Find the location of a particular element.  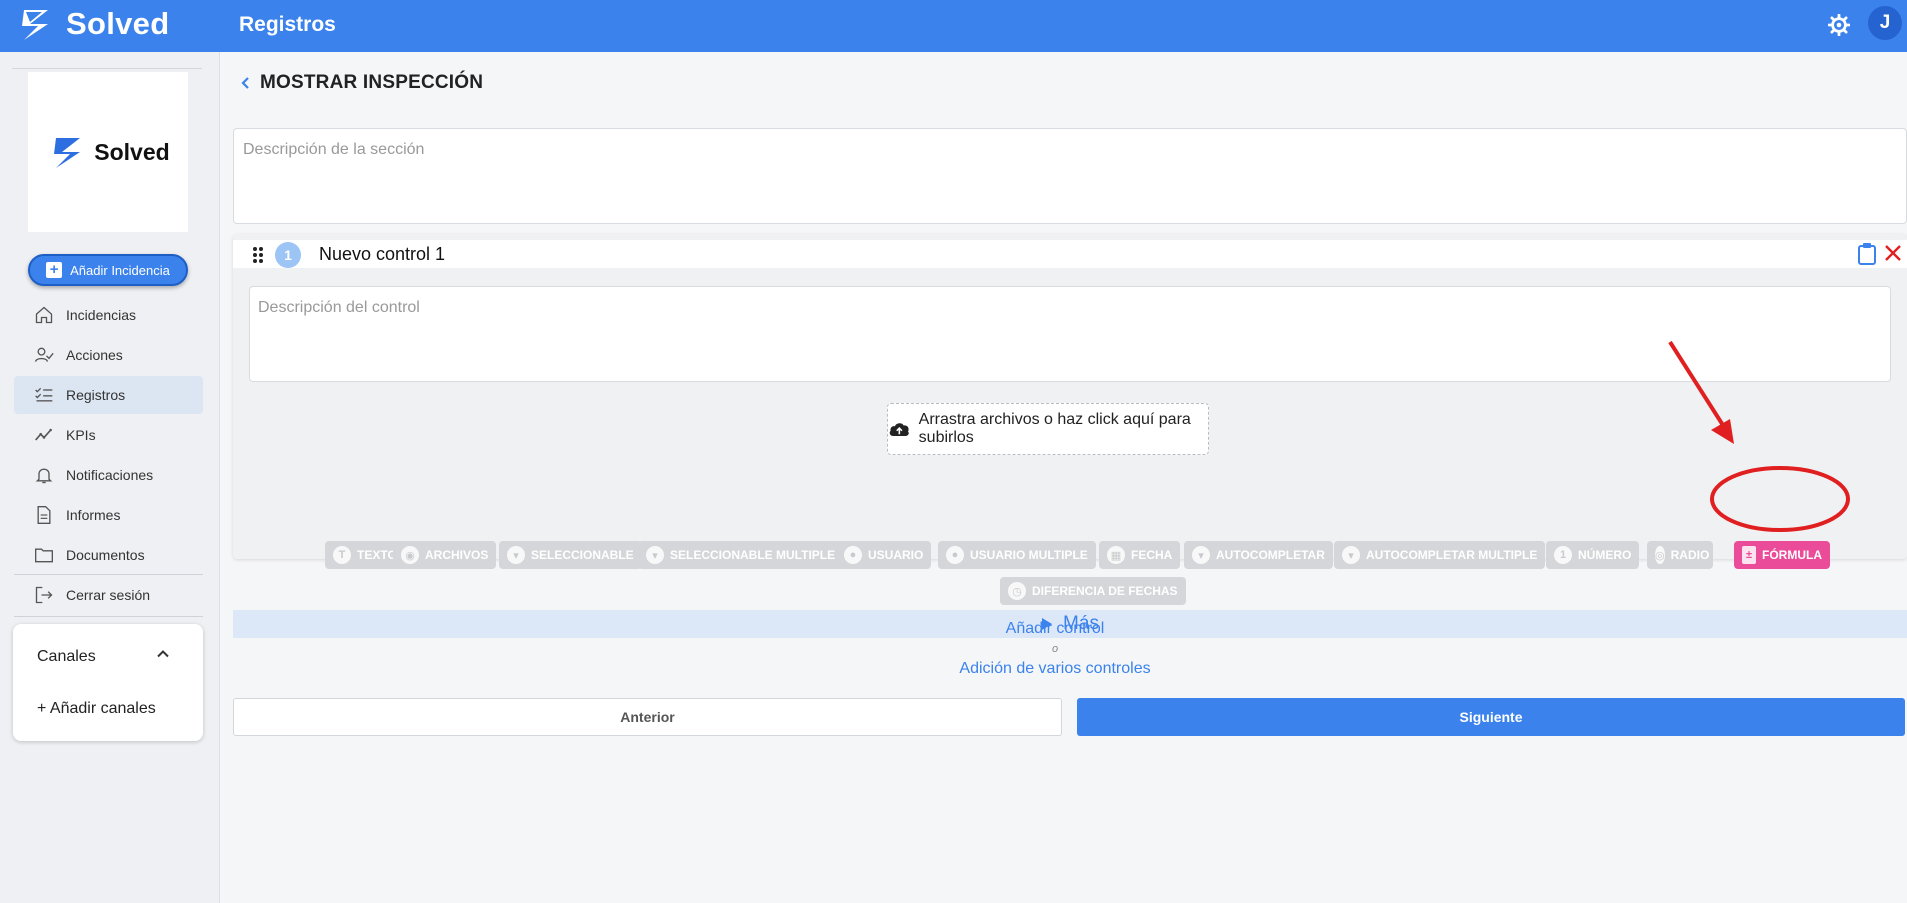

add-multiple-controls-link: Adición de varios controles is located at coordinates (1055, 669).